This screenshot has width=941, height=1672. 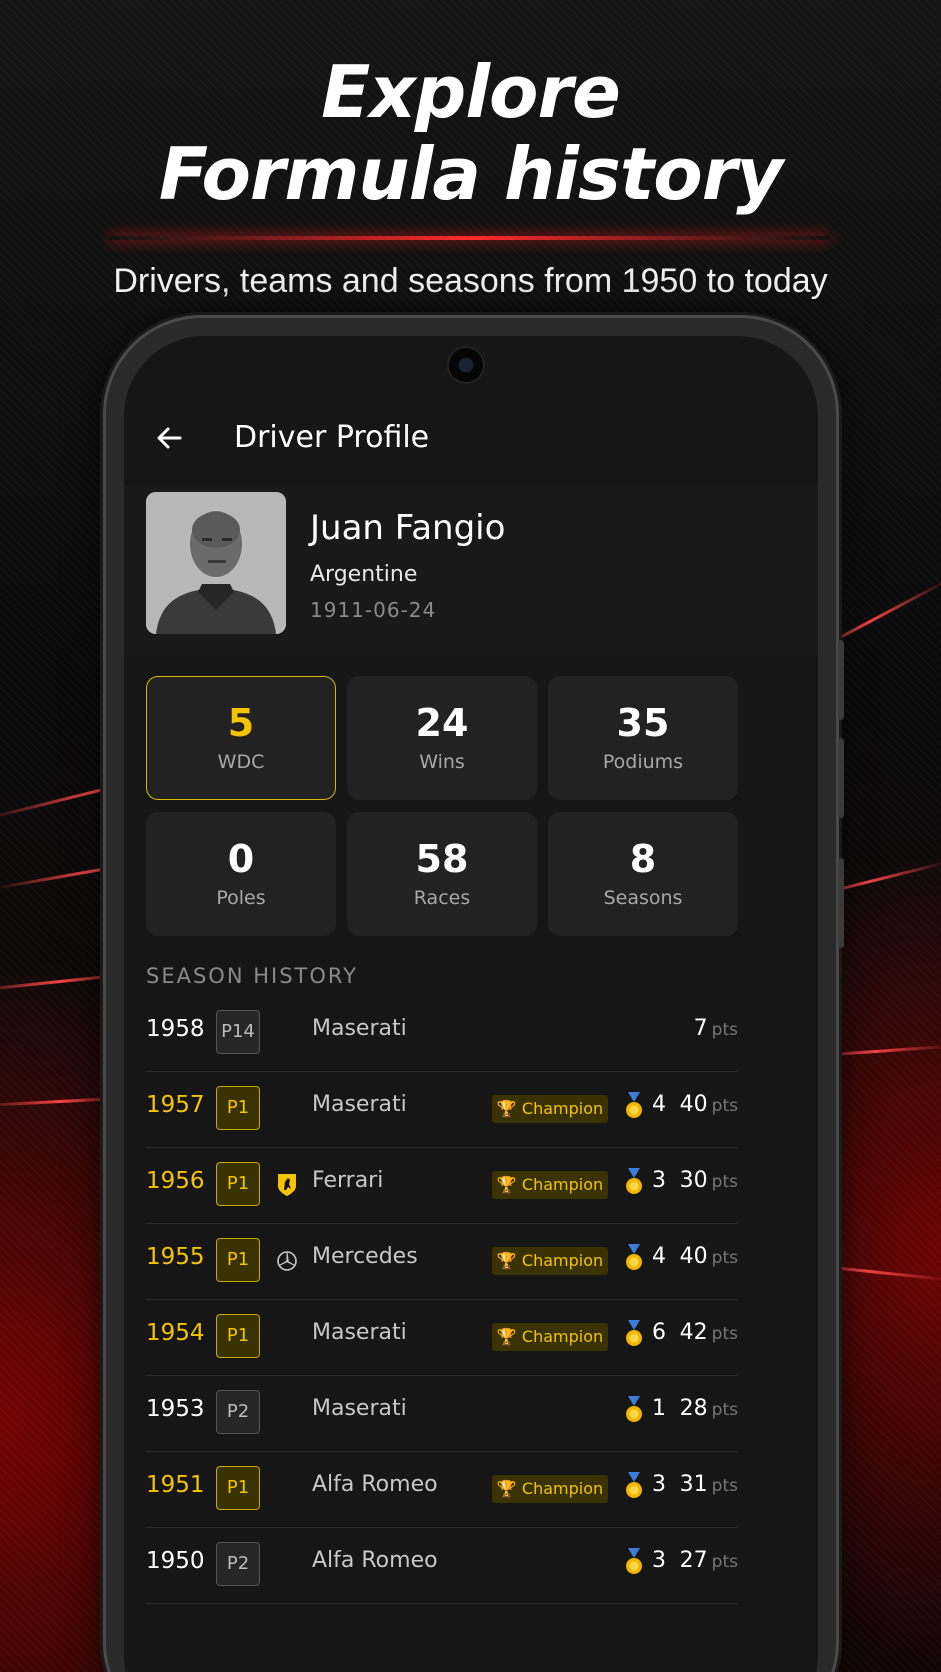 I want to click on stat-card-seasons: 8 Seasons, so click(x=643, y=874).